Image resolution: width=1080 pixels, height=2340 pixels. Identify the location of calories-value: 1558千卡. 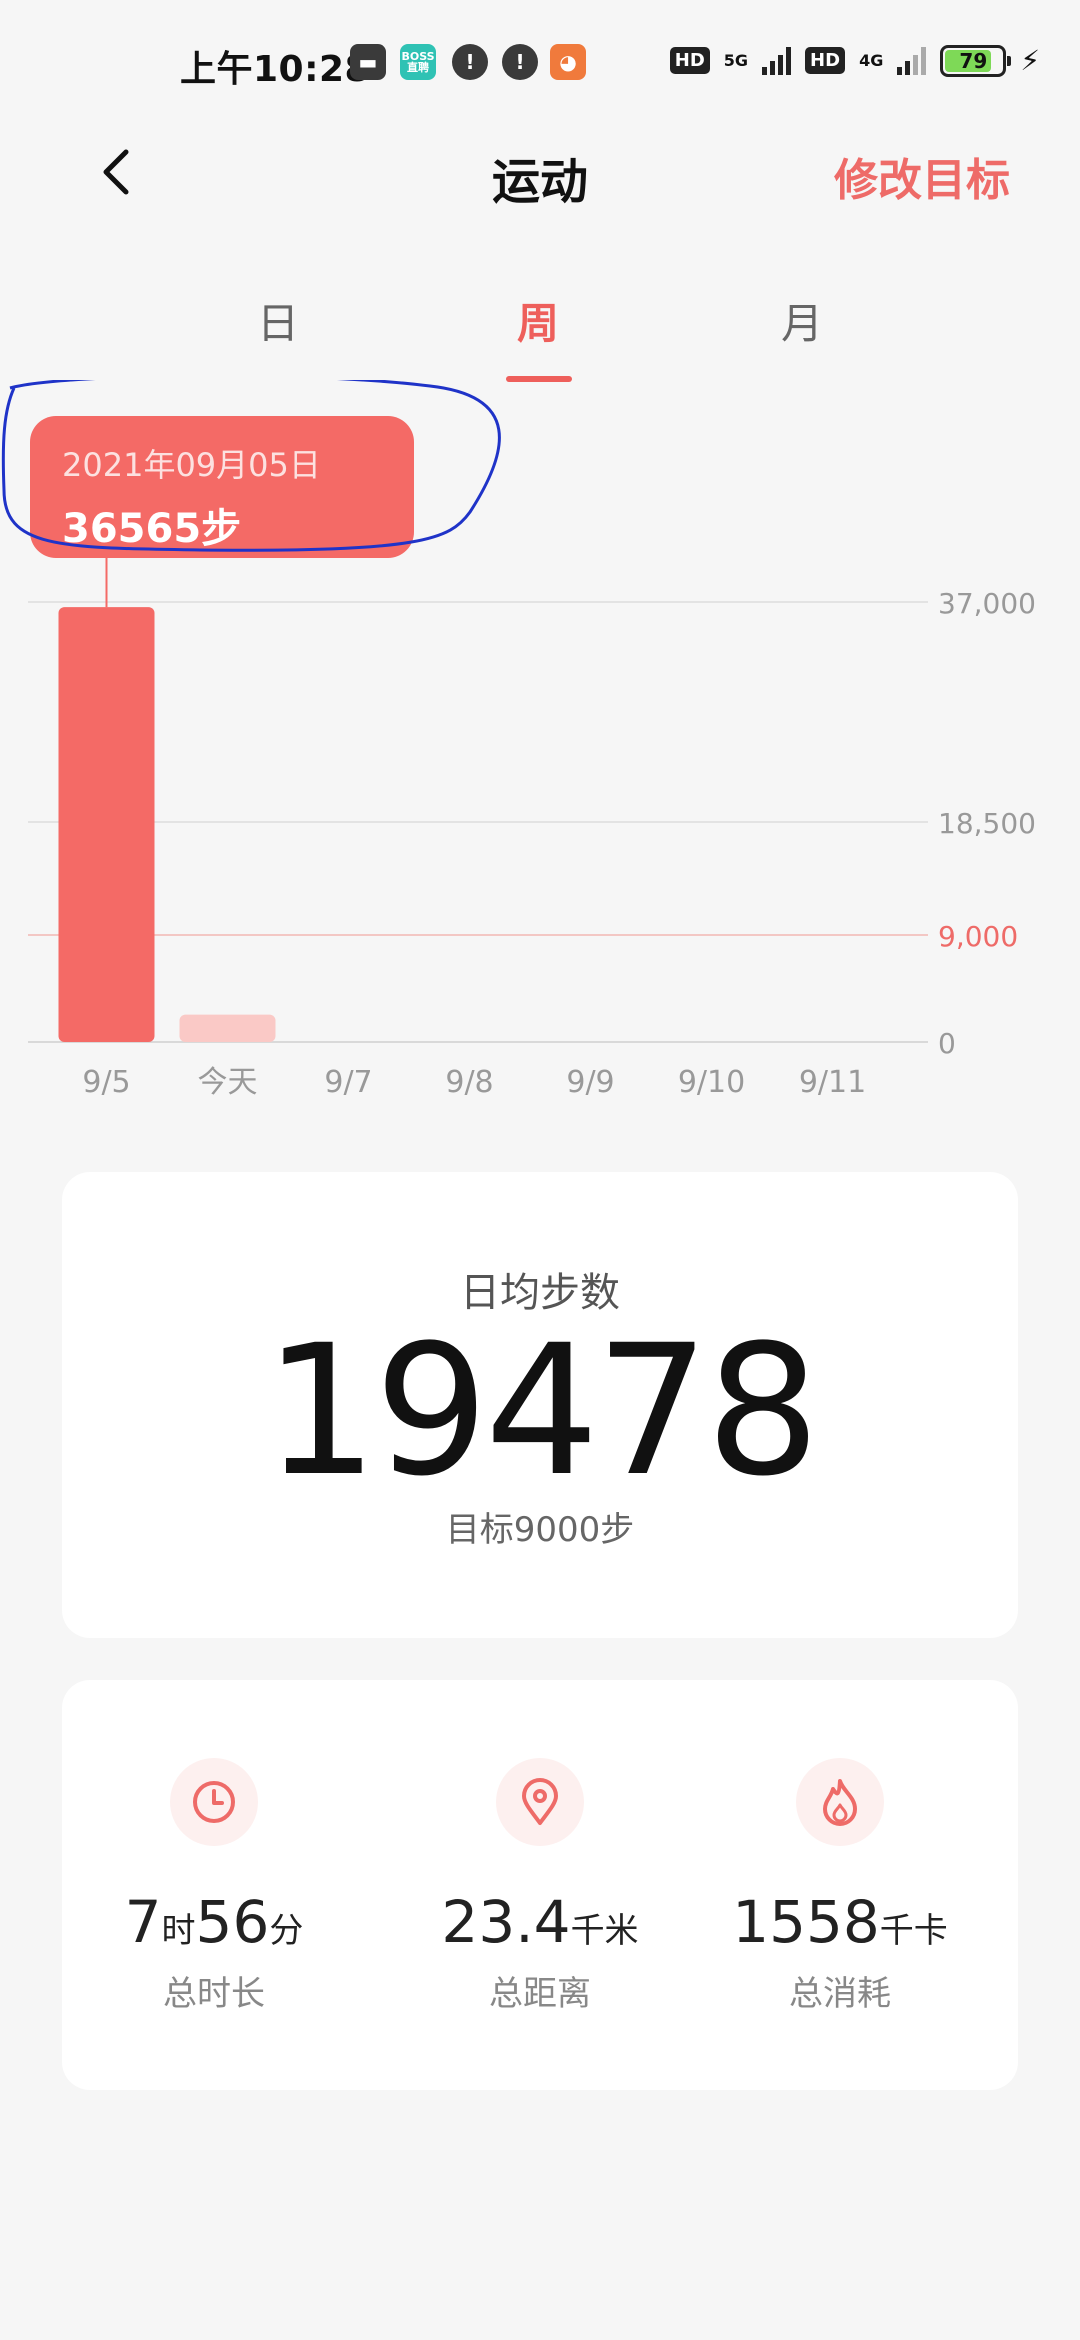
(840, 1922).